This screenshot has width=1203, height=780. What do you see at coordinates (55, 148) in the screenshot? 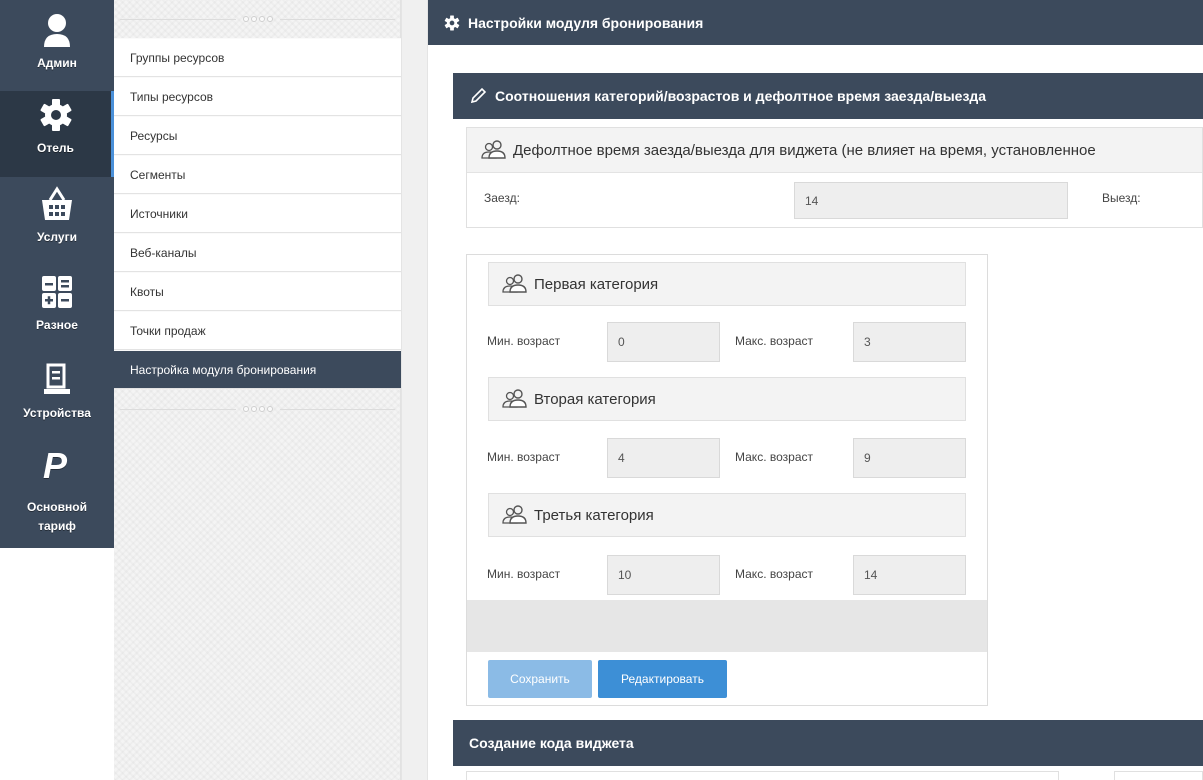
I see `rail-label: Отель` at bounding box center [55, 148].